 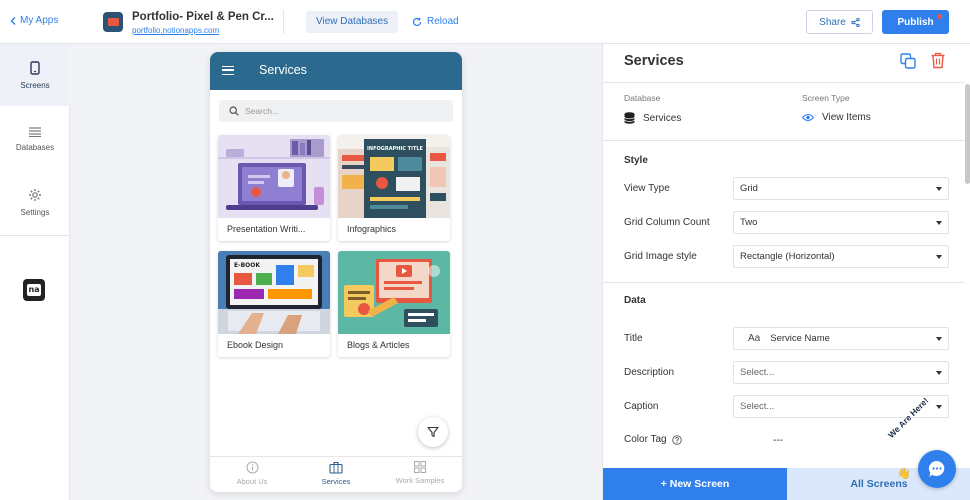 I want to click on grid-image-value: Rectangle (Horizontal), so click(x=787, y=256).